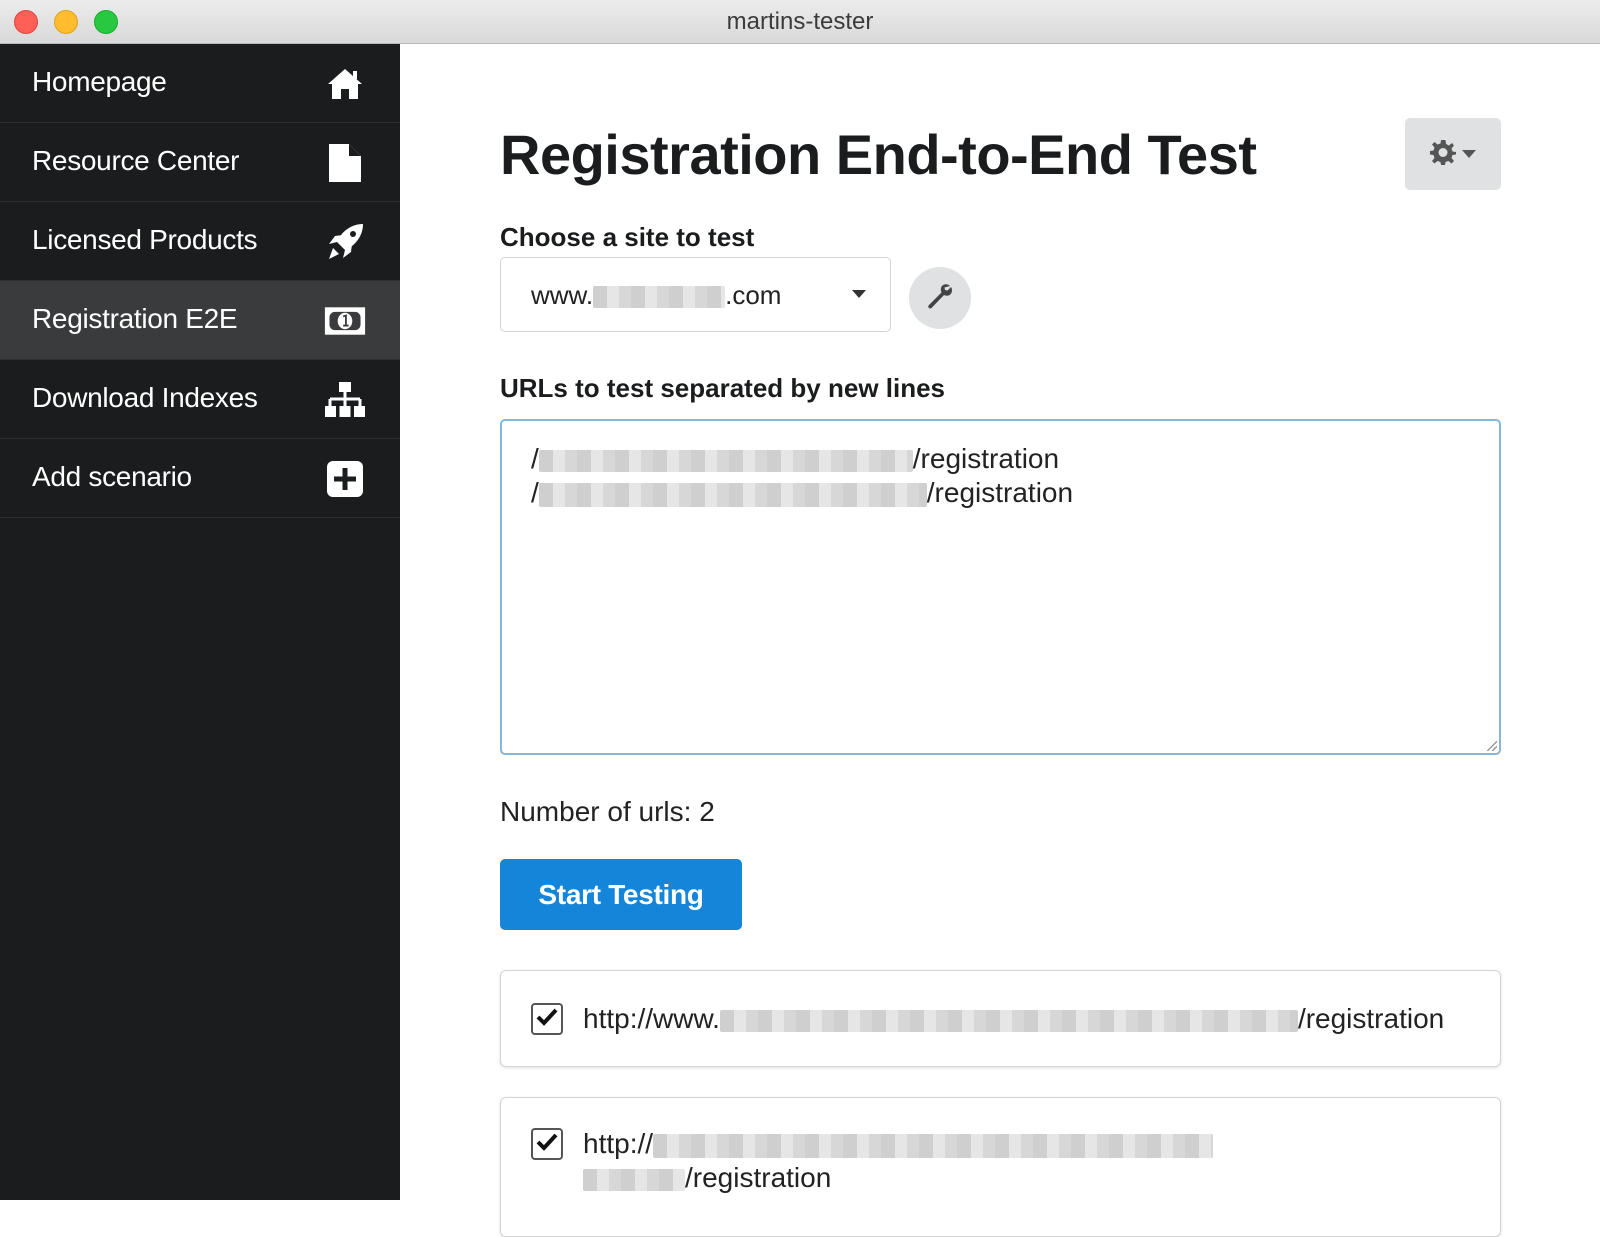  I want to click on site-select-value: www. .com, so click(656, 295).